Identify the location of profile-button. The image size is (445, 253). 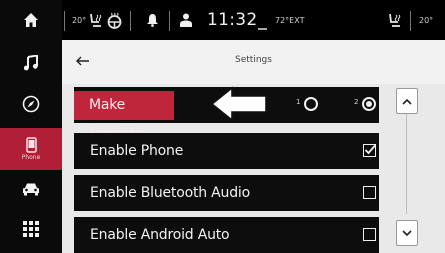
(186, 20).